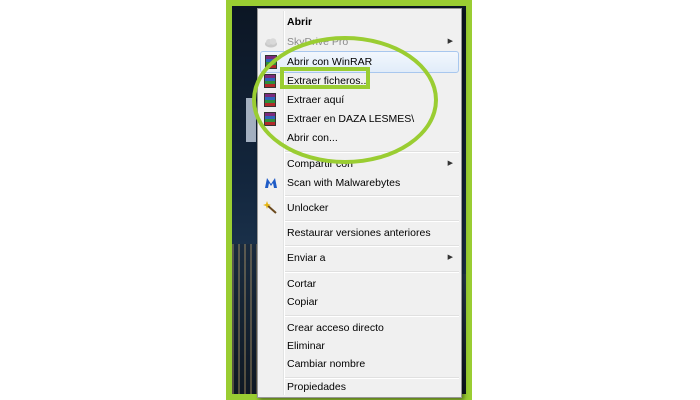 The height and width of the screenshot is (400, 700). I want to click on menu-item-scan-malwarebytes: Scan with Malwarebytes, so click(359, 183).